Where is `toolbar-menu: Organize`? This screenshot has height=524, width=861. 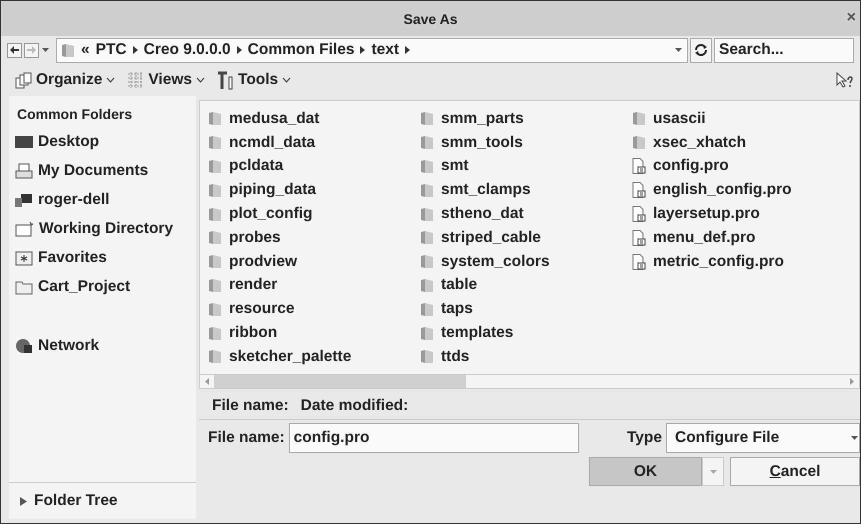 toolbar-menu: Organize is located at coordinates (65, 80).